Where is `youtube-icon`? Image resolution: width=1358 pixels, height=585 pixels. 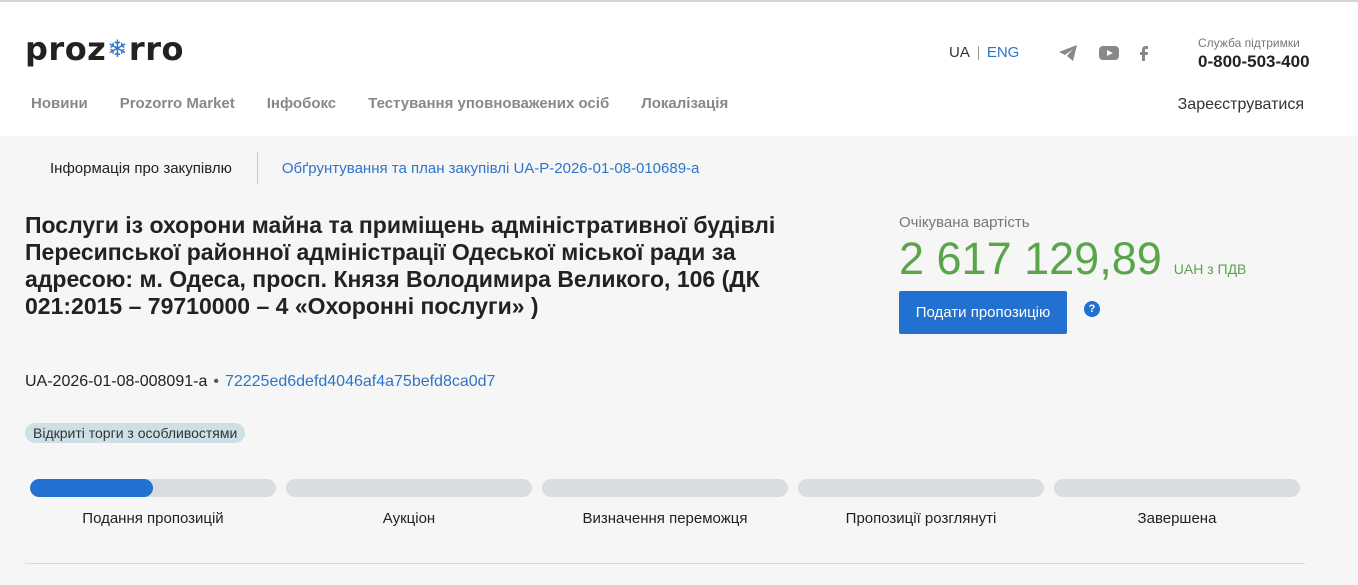 youtube-icon is located at coordinates (1108, 53).